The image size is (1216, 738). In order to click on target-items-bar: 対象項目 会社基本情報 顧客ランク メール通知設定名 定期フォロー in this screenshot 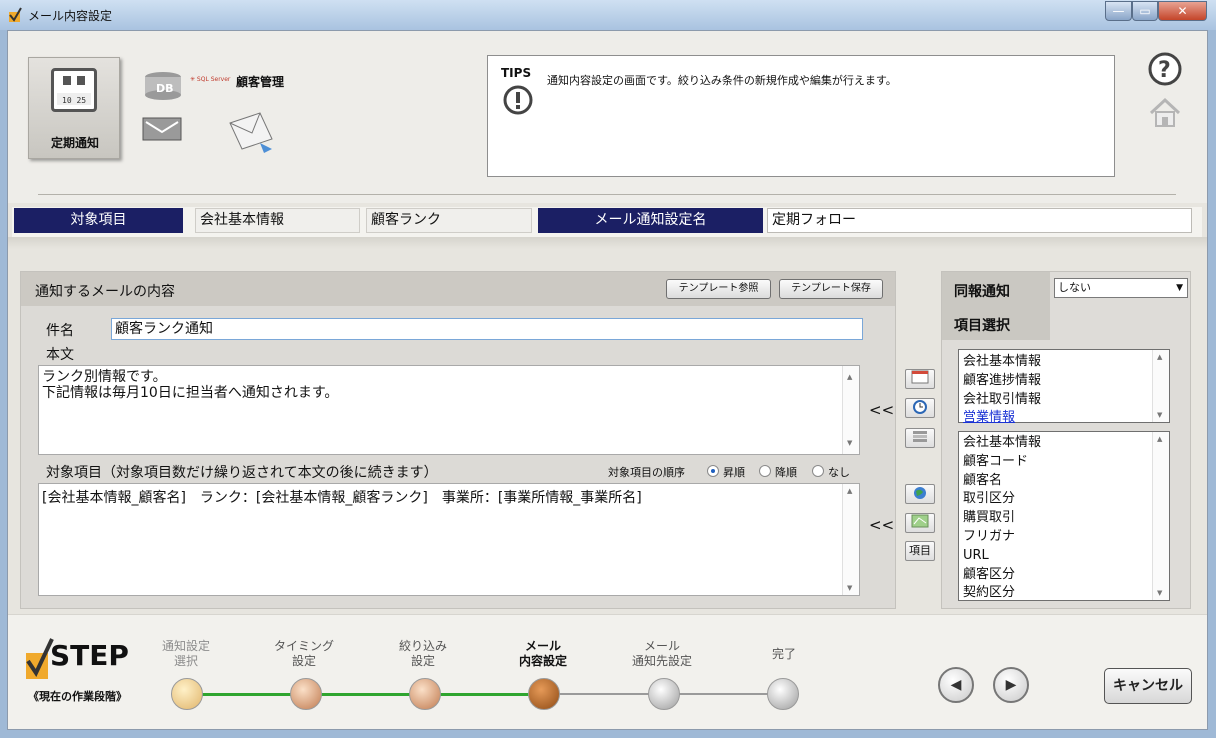, I will do `click(607, 222)`.